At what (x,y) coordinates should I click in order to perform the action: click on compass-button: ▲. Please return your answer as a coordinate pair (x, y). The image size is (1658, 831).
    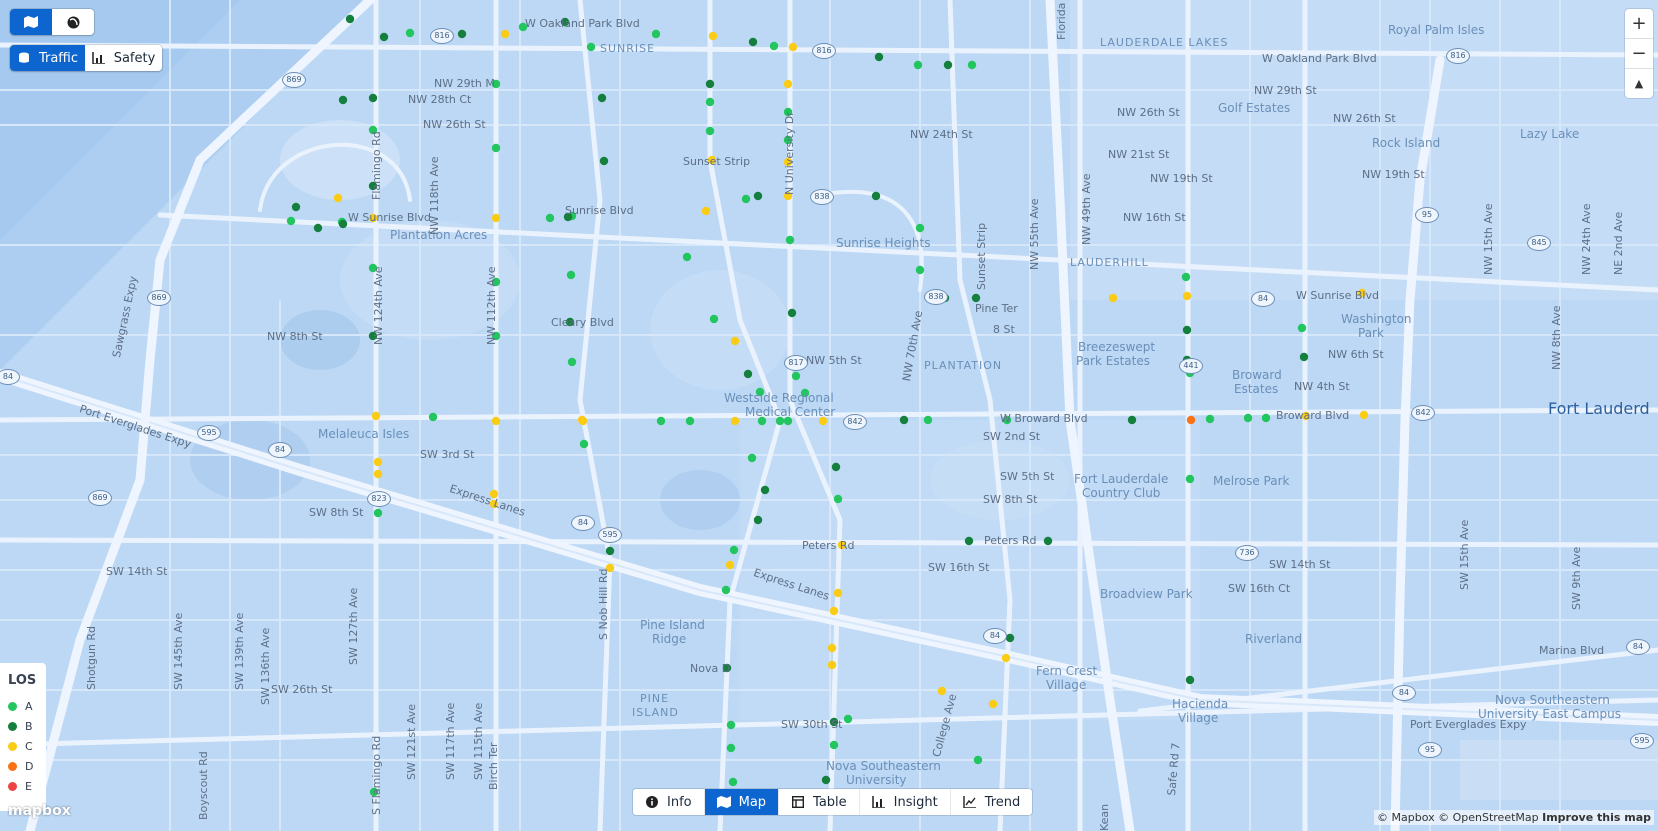
    Looking at the image, I should click on (1639, 83).